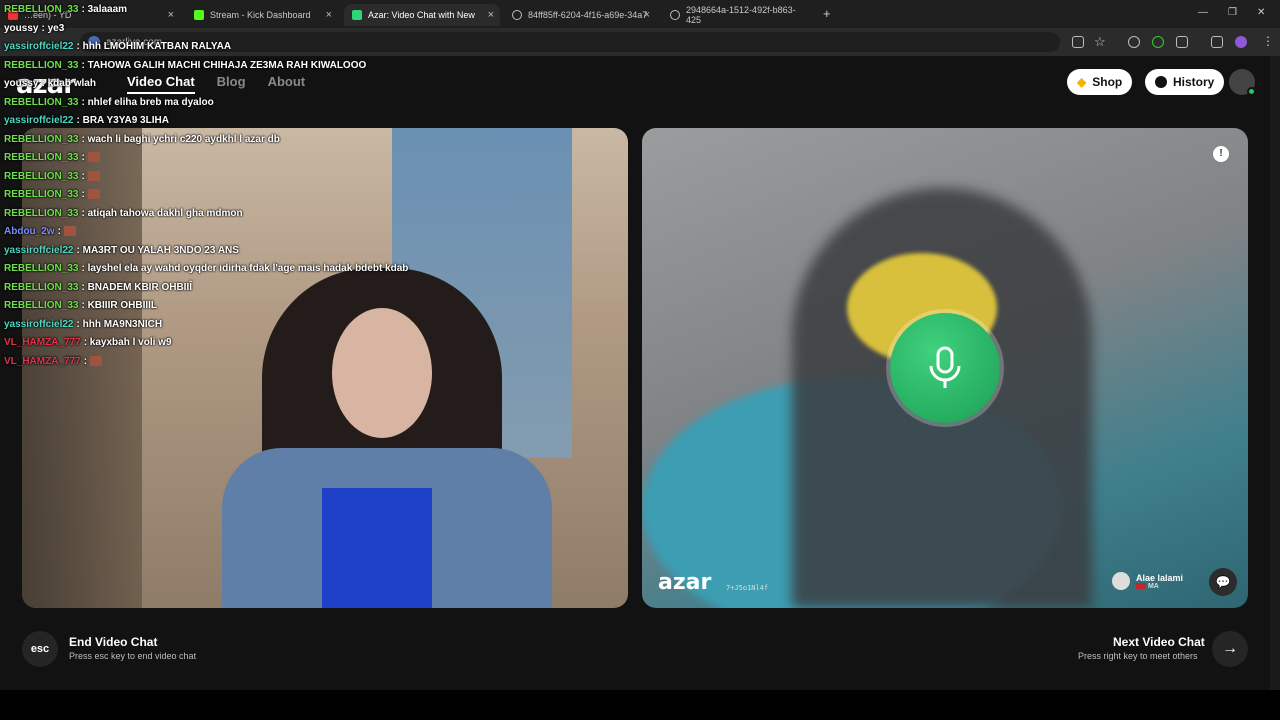 The image size is (1280, 720). What do you see at coordinates (580, 15) in the screenshot?
I see `tab-blob-1: 84ff85ff-6204-4f16-a69e-34a7 ×` at bounding box center [580, 15].